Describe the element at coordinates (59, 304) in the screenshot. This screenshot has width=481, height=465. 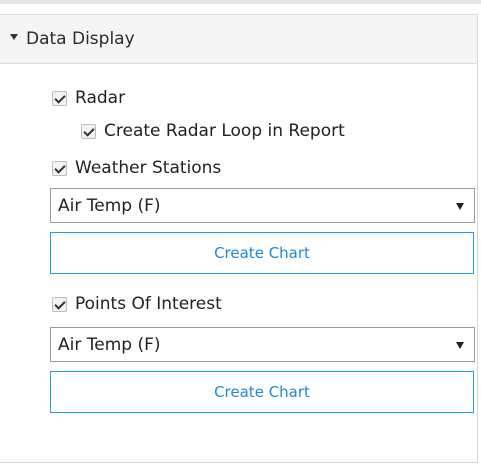
I see `points-of-interest-checkbox` at that location.